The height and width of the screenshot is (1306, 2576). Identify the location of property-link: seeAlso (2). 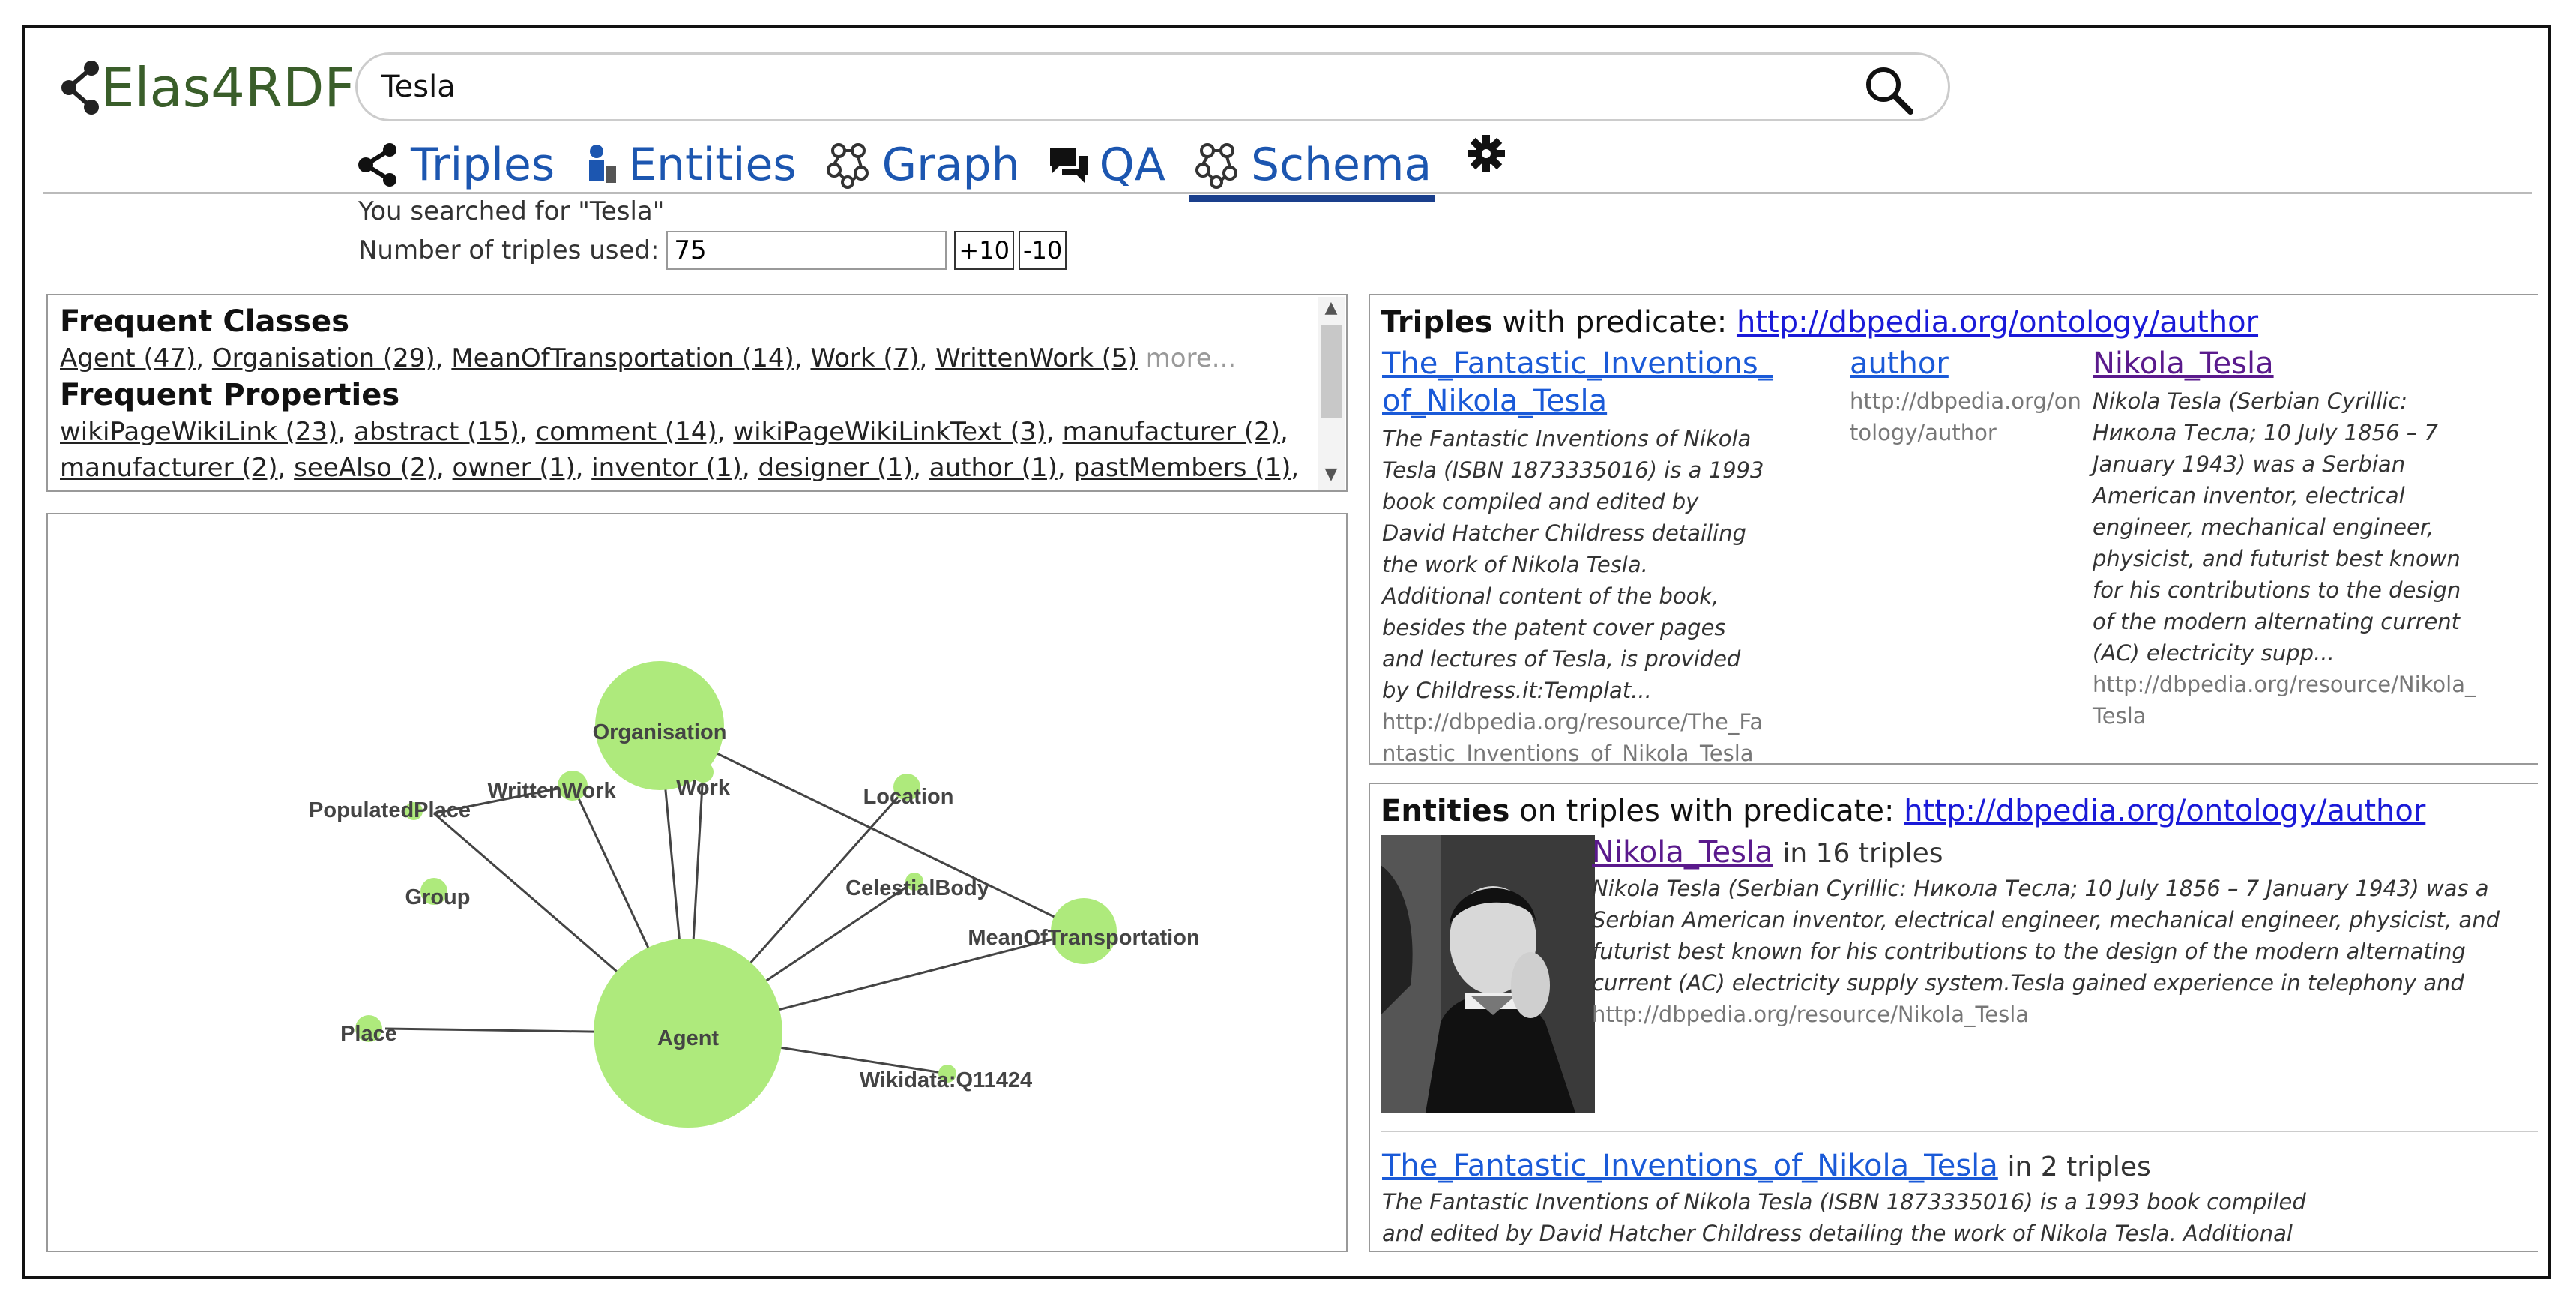
(365, 468).